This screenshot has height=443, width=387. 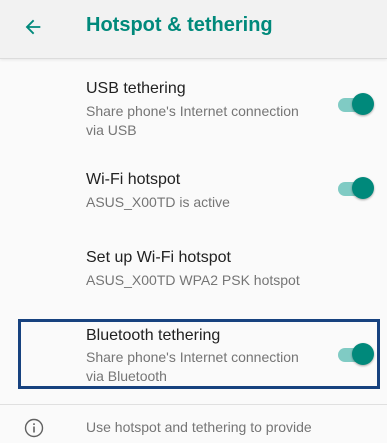 I want to click on info-text: Use hotspot and tethering to provide, so click(x=199, y=427).